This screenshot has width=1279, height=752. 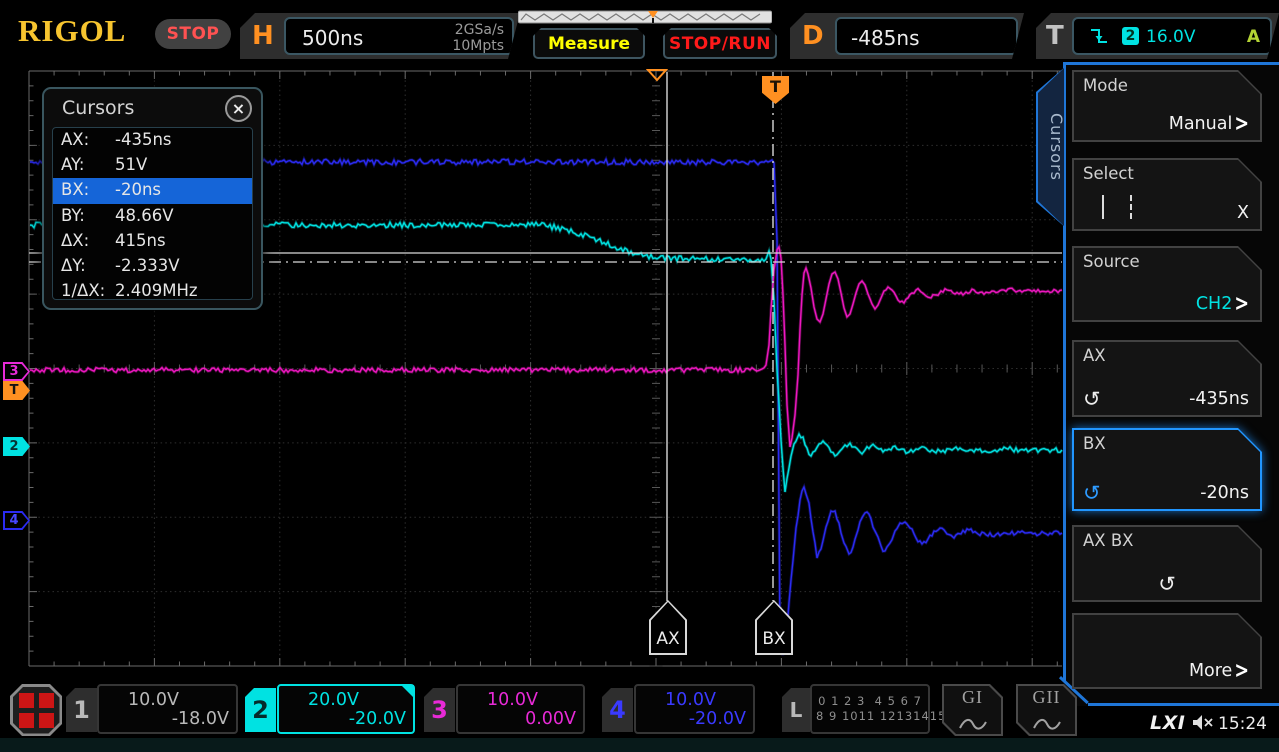 I want to click on cursor-bx-handle: BX, so click(x=774, y=627).